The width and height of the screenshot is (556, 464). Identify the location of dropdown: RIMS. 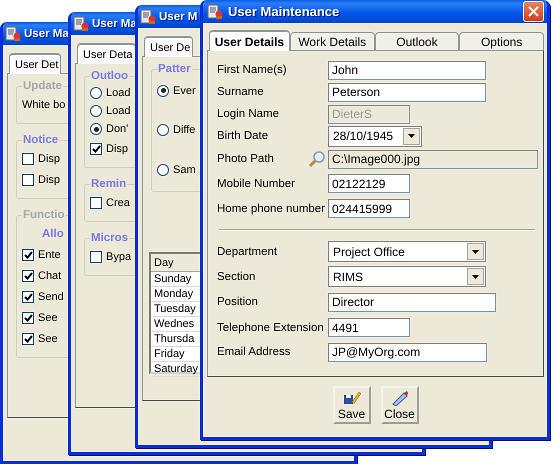
(407, 276).